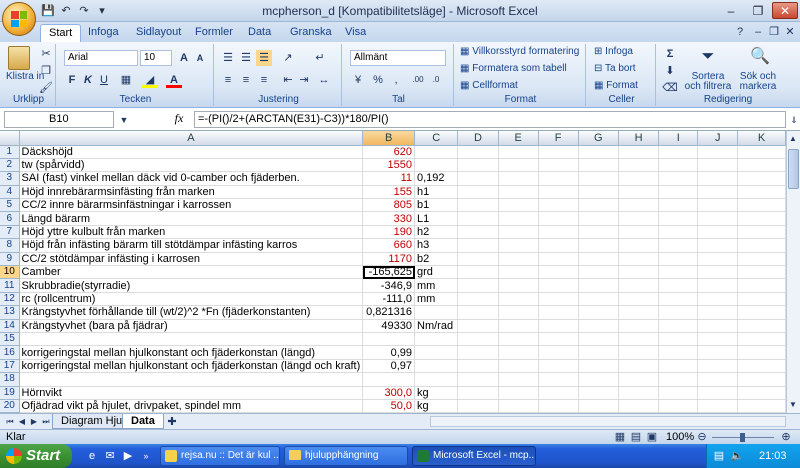  What do you see at coordinates (288, 58) in the screenshot?
I see `orientation-icon: ↗` at bounding box center [288, 58].